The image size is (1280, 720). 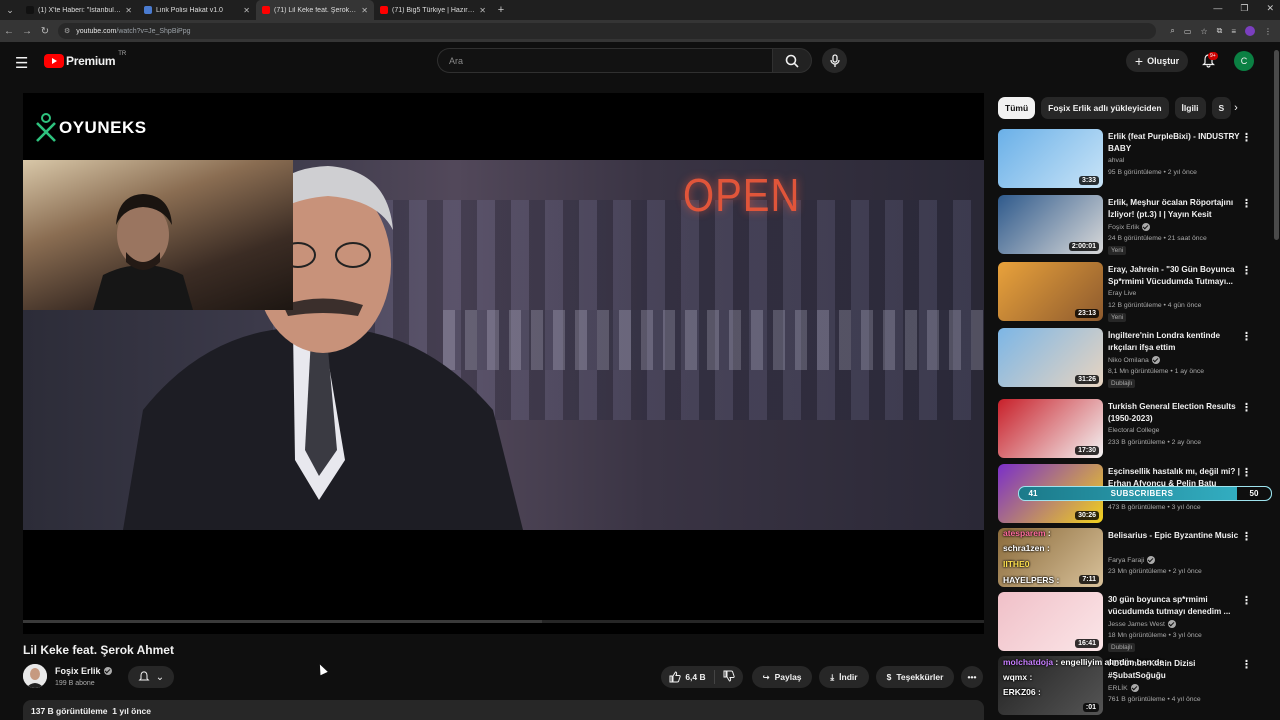 I want to click on chat-username: molchatdoja, so click(x=1028, y=662).